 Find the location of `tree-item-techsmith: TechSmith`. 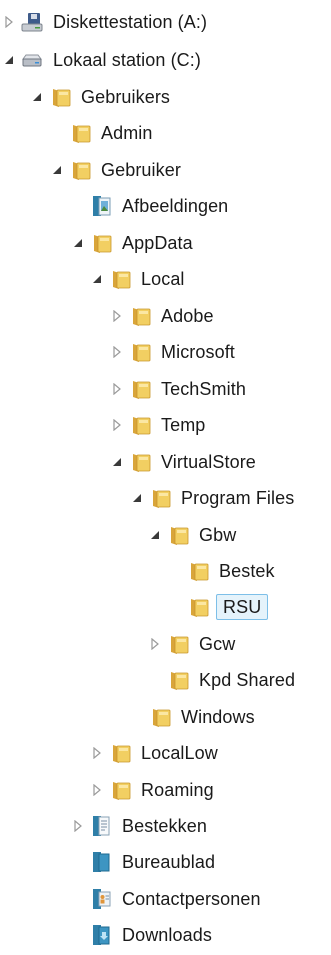

tree-item-techsmith: TechSmith is located at coordinates (179, 389).